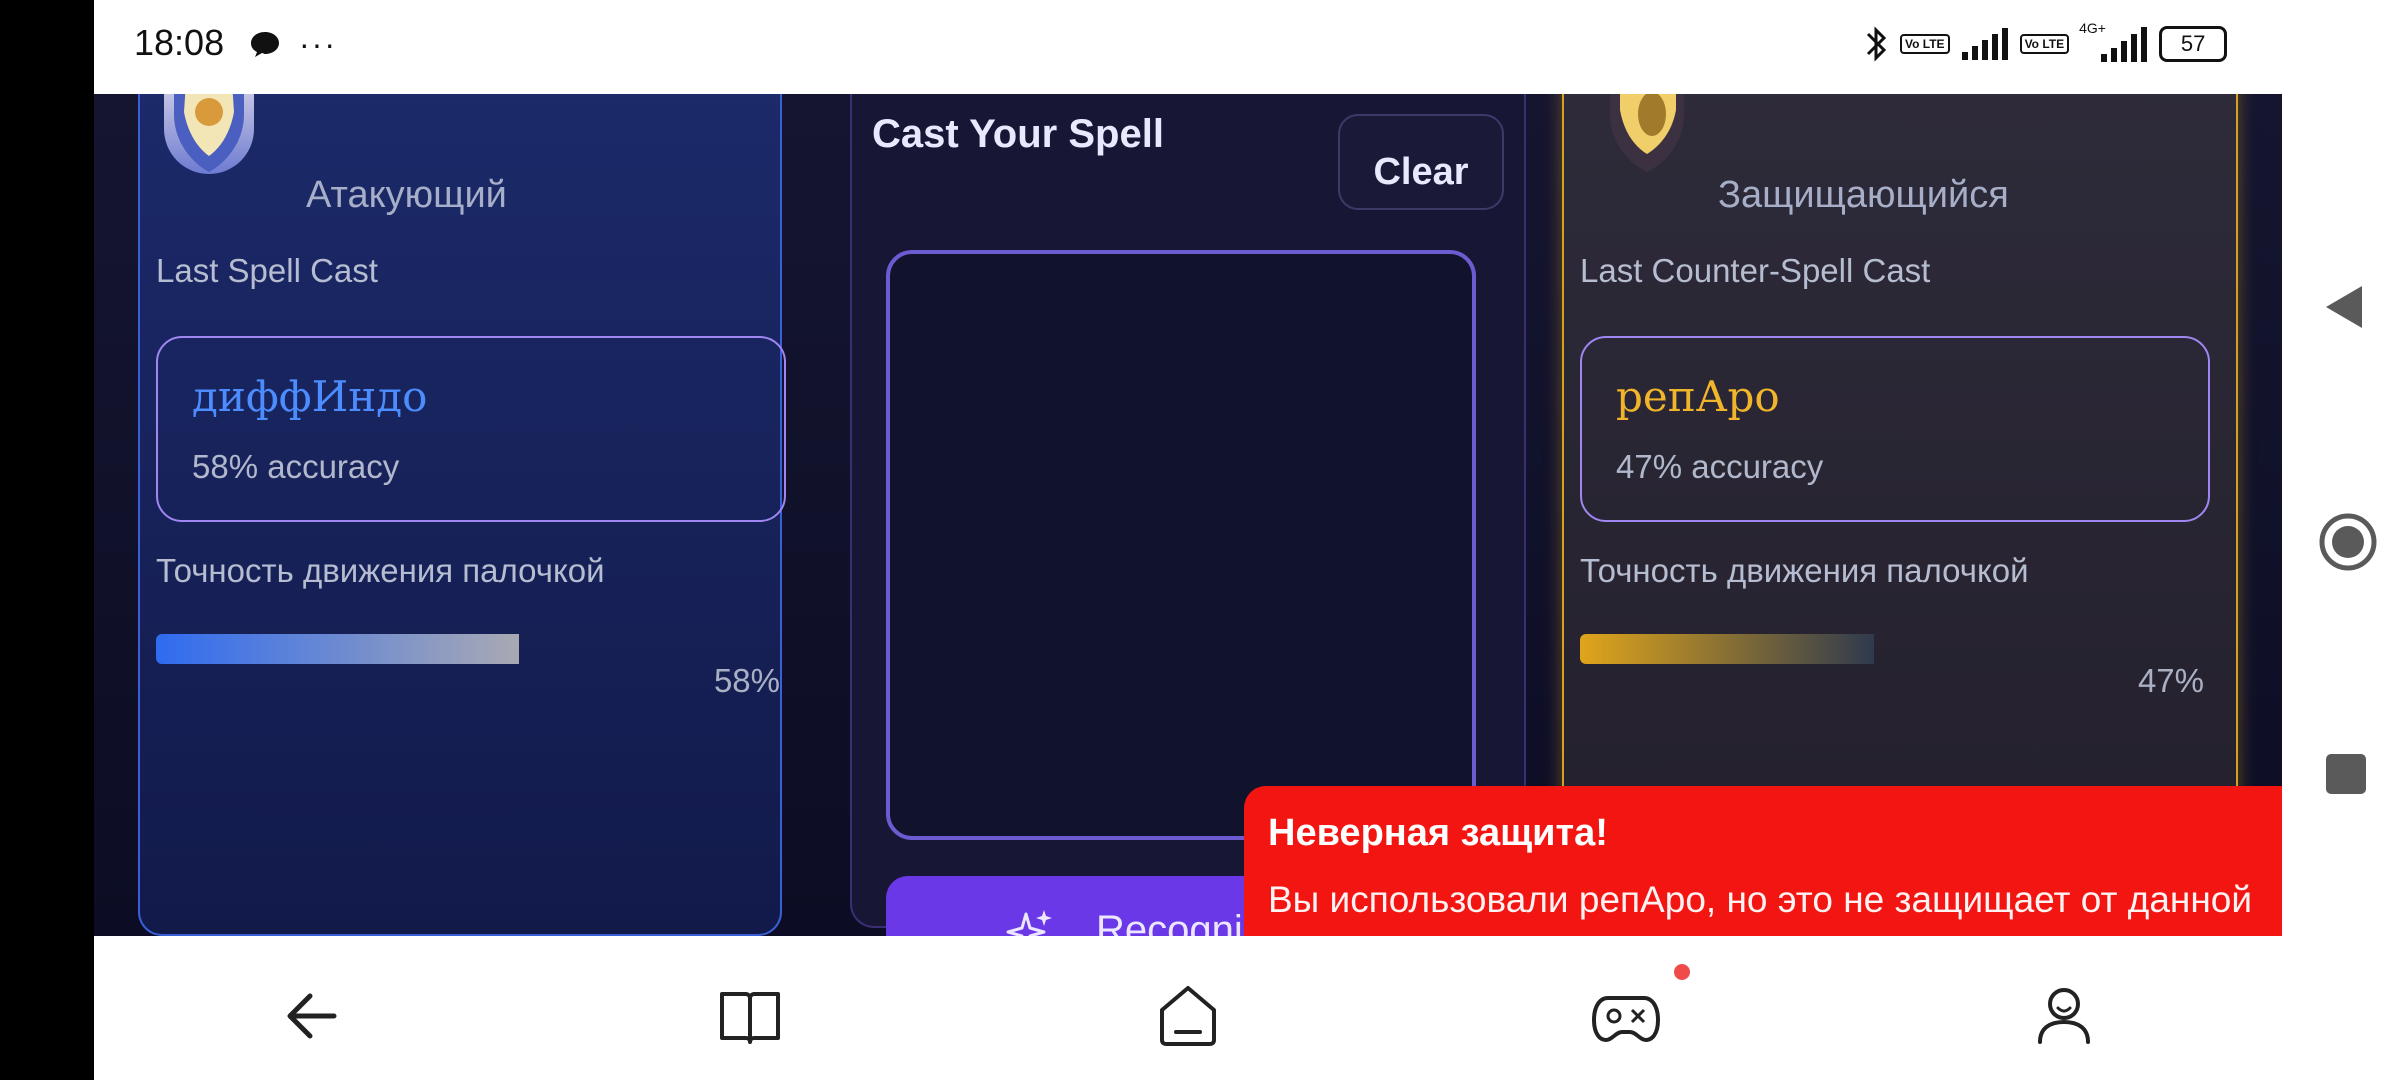 The image size is (2400, 1080). I want to click on system-navigation-bar, so click(2341, 540).